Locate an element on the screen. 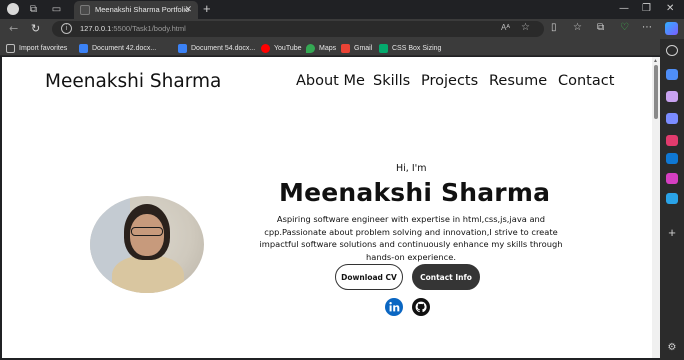  github-icon is located at coordinates (421, 307).